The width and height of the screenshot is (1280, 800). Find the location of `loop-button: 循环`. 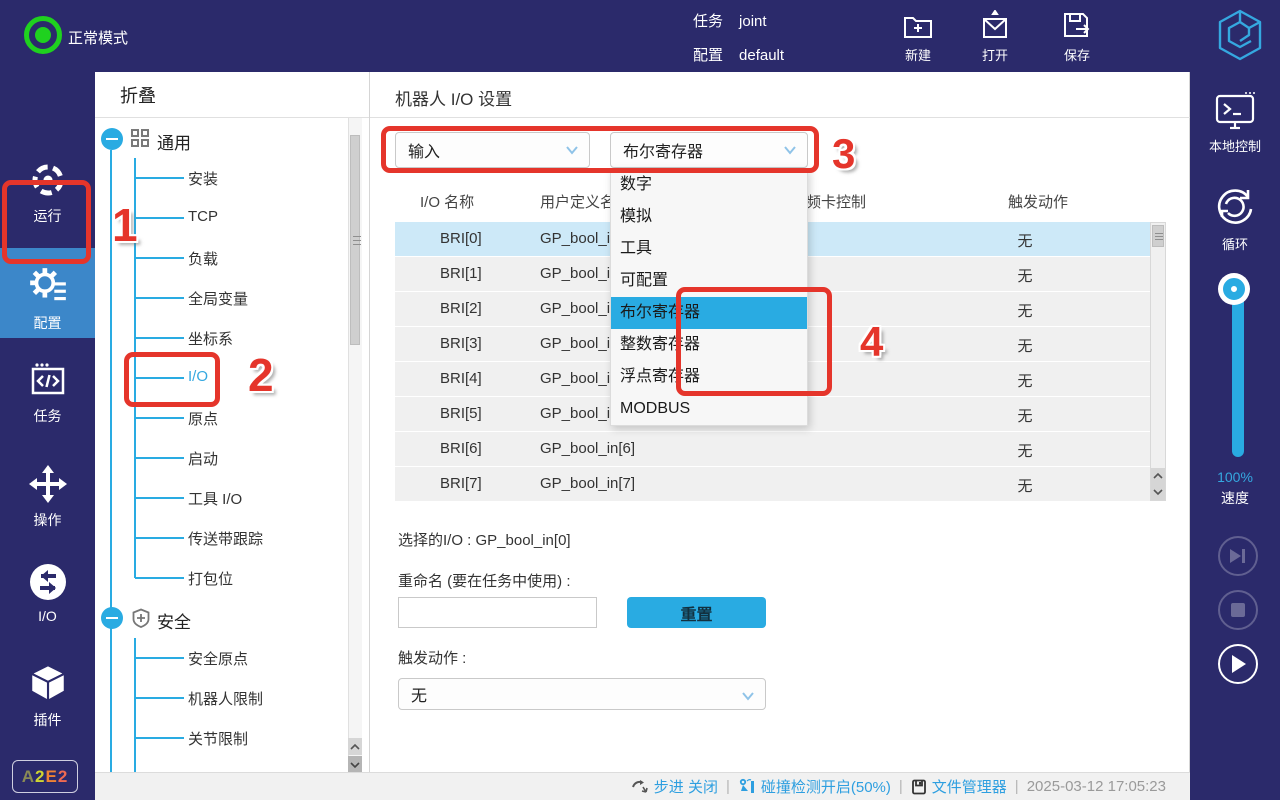

loop-button: 循环 is located at coordinates (1235, 218).